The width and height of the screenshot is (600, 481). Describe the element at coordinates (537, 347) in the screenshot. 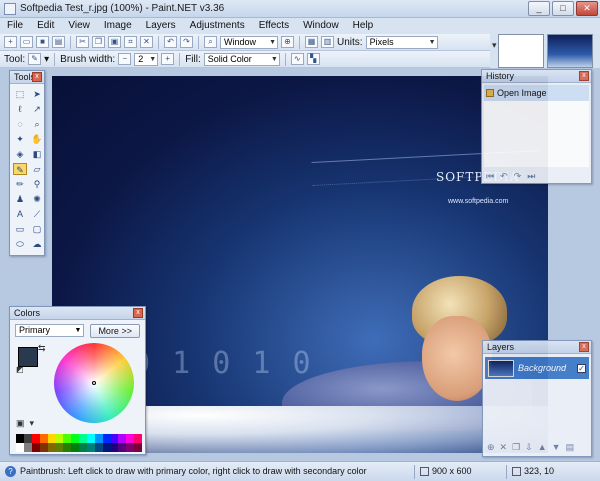

I see `layers-panel-header: Layers x` at that location.